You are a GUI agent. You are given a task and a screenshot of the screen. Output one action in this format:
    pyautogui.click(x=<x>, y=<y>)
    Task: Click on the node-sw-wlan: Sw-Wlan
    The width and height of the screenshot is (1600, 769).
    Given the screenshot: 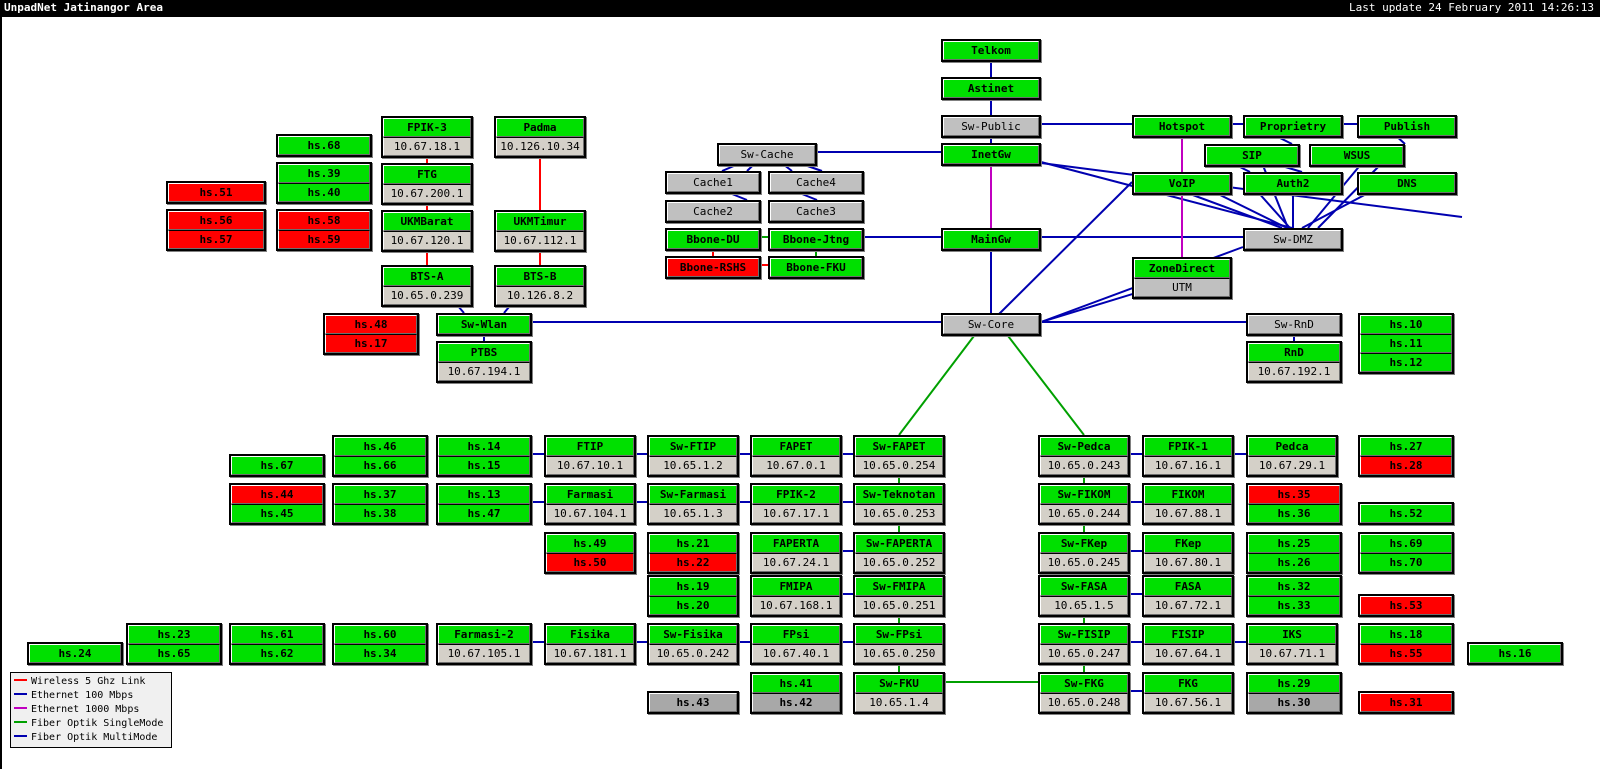 What is the action you would take?
    pyautogui.click(x=484, y=324)
    